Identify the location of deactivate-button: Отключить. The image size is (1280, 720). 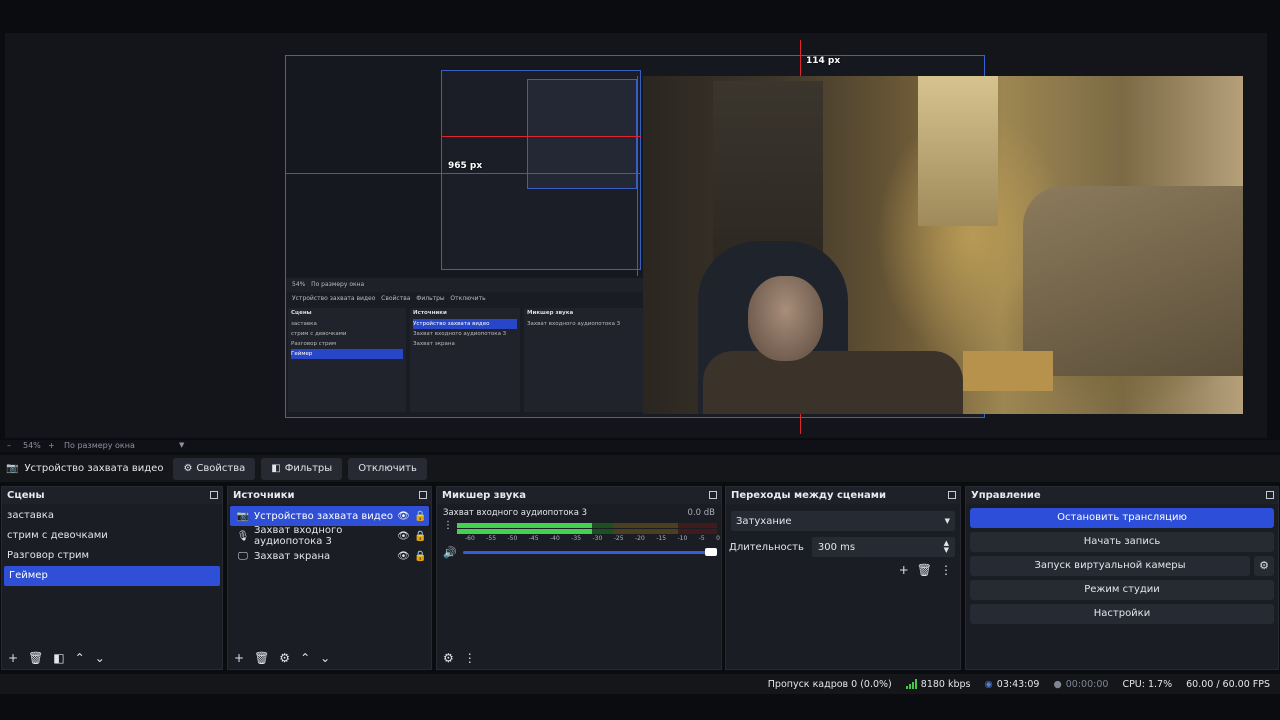
(387, 468).